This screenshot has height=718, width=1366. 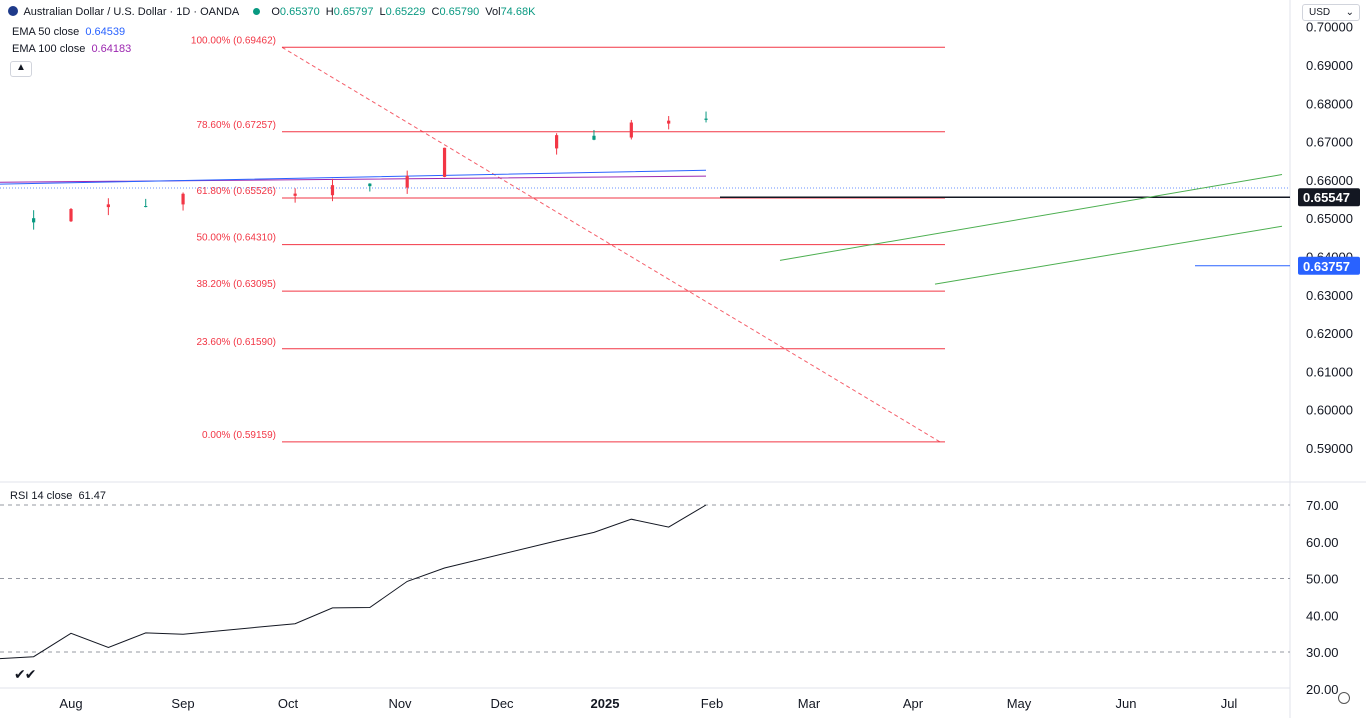 I want to click on high-value: 0.65797, so click(x=353, y=12).